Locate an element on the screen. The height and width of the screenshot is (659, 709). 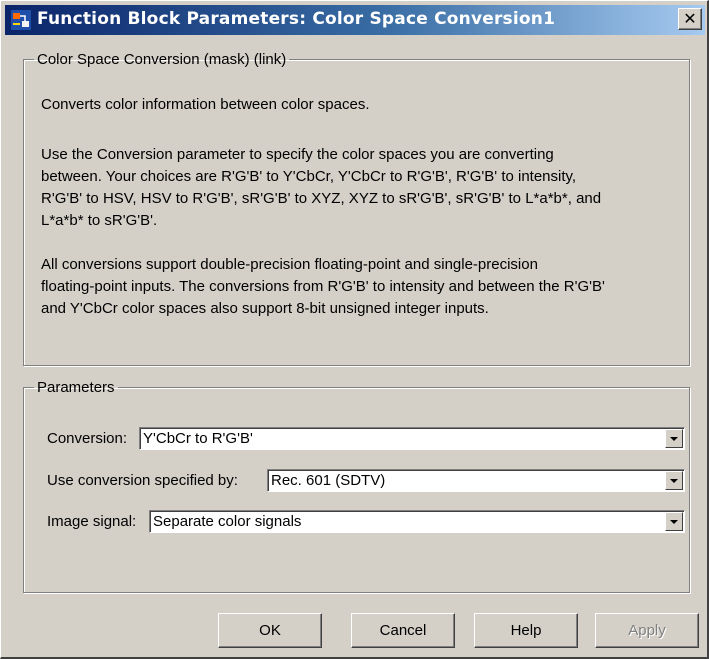
use-conversion-select: Rec. 601 (SDTV) is located at coordinates (476, 480).